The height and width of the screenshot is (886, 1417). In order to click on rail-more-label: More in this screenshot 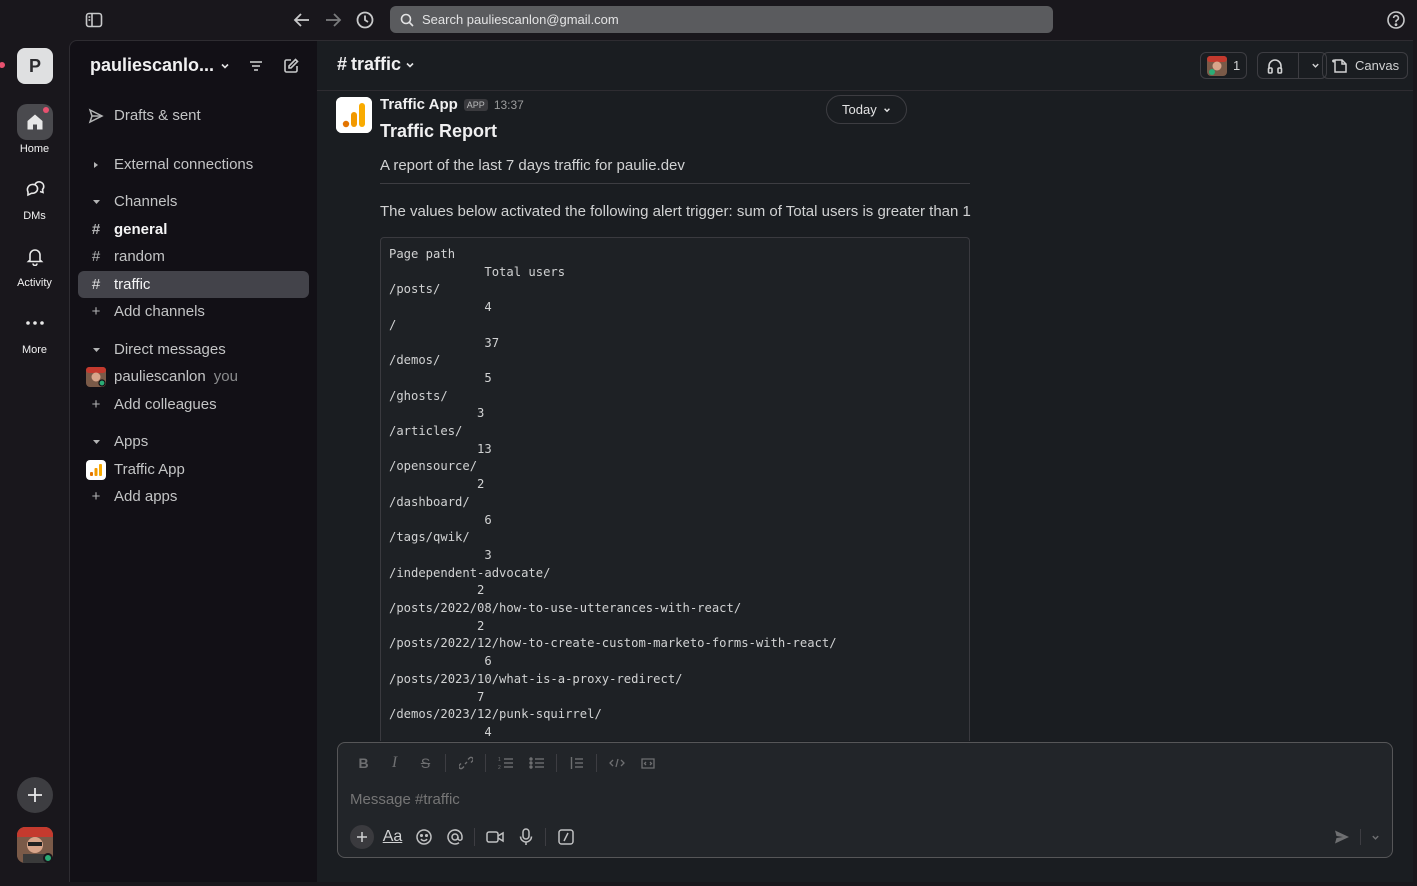, I will do `click(34, 350)`.